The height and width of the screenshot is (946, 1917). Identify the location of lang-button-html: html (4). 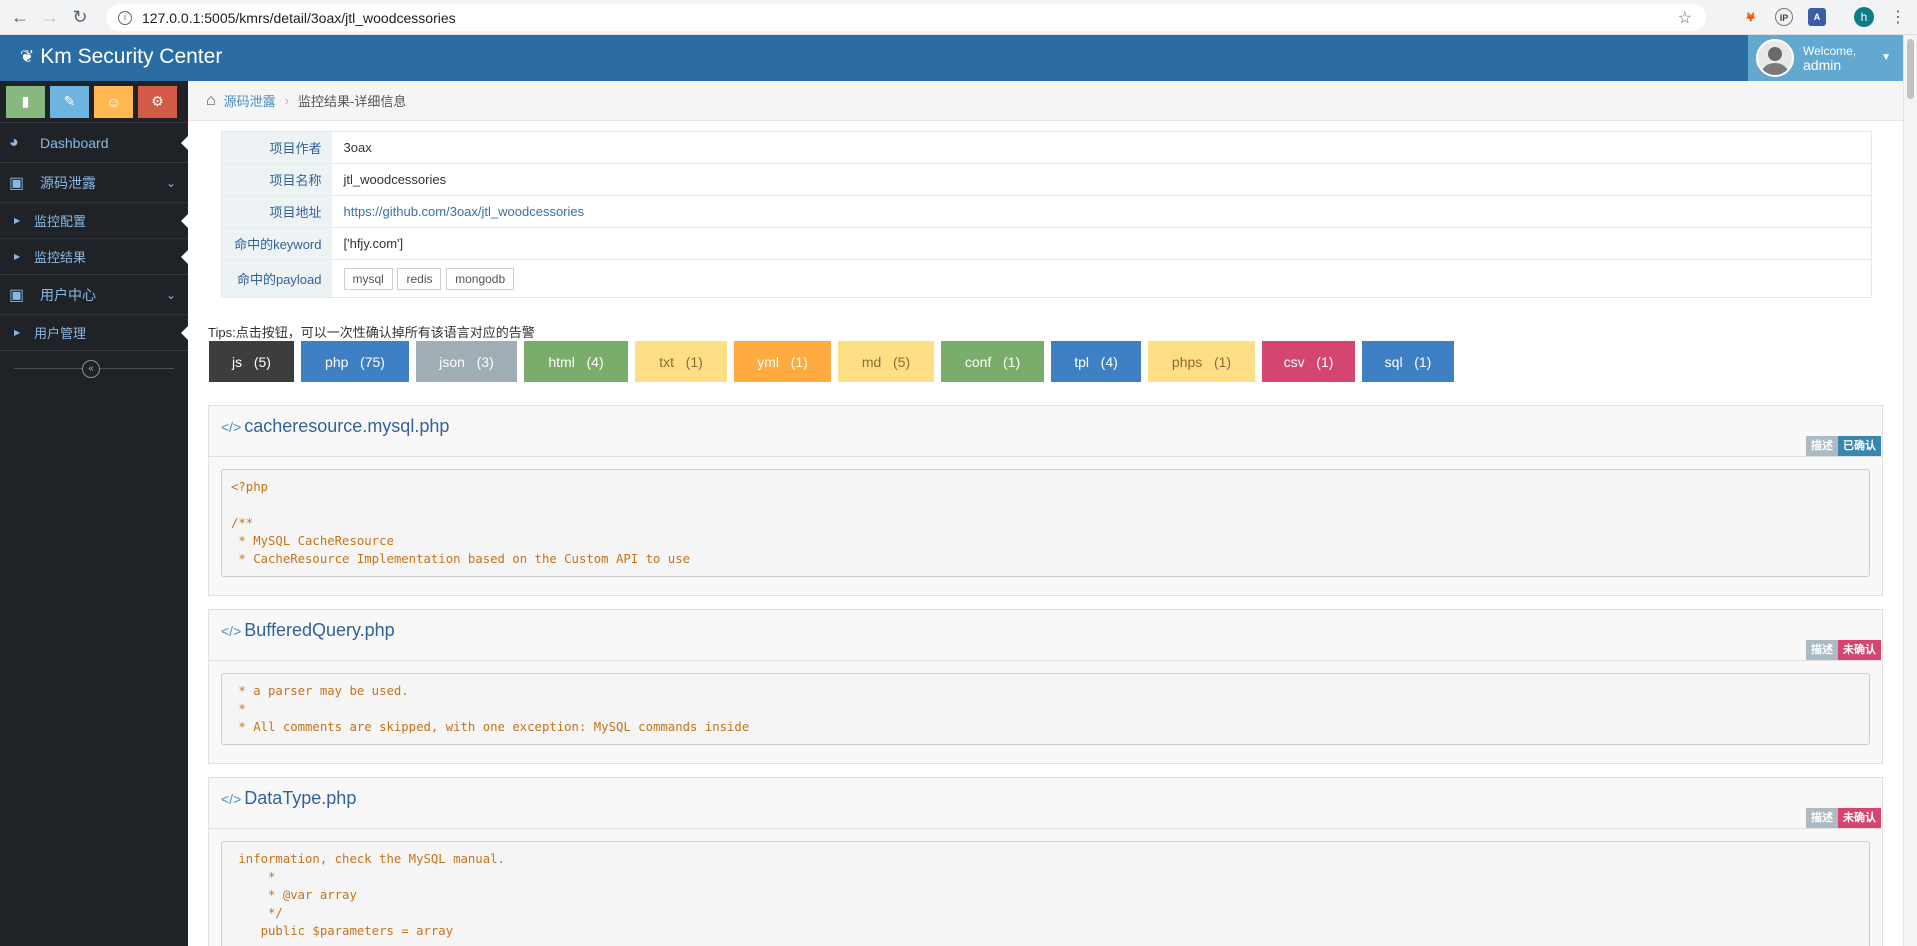
(576, 361).